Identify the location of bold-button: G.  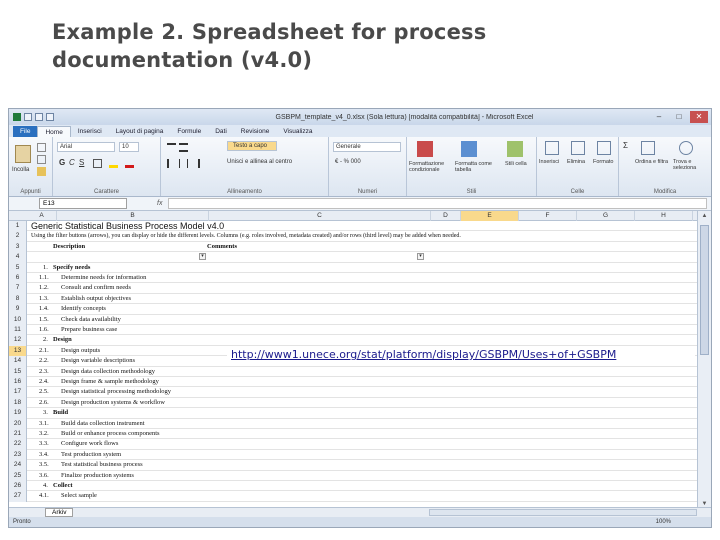
(62, 162).